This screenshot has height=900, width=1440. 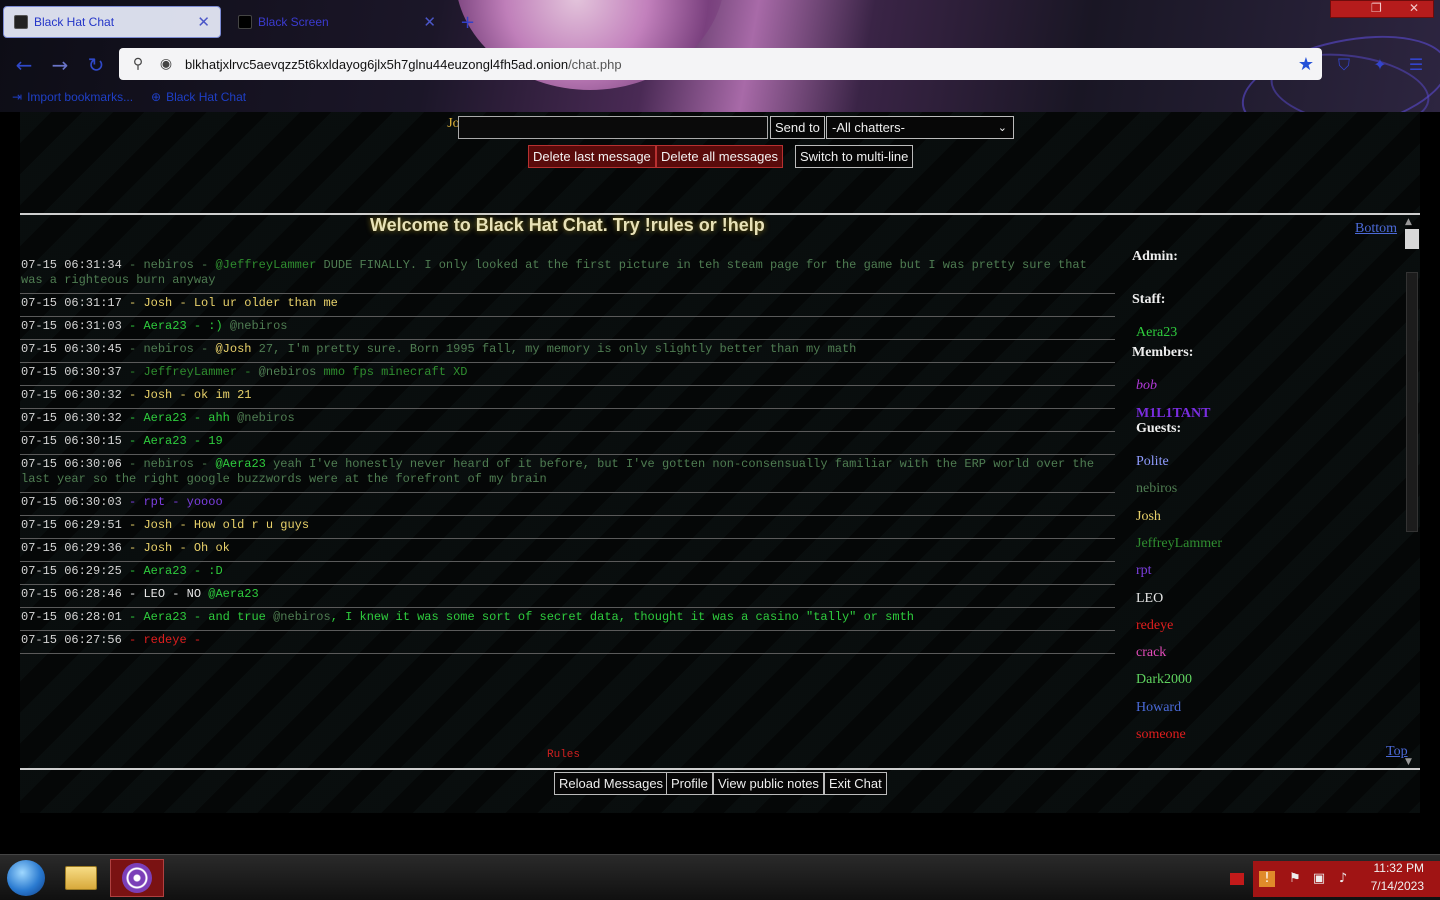 I want to click on tab-black-screen: Black Screen ✕, so click(x=337, y=22).